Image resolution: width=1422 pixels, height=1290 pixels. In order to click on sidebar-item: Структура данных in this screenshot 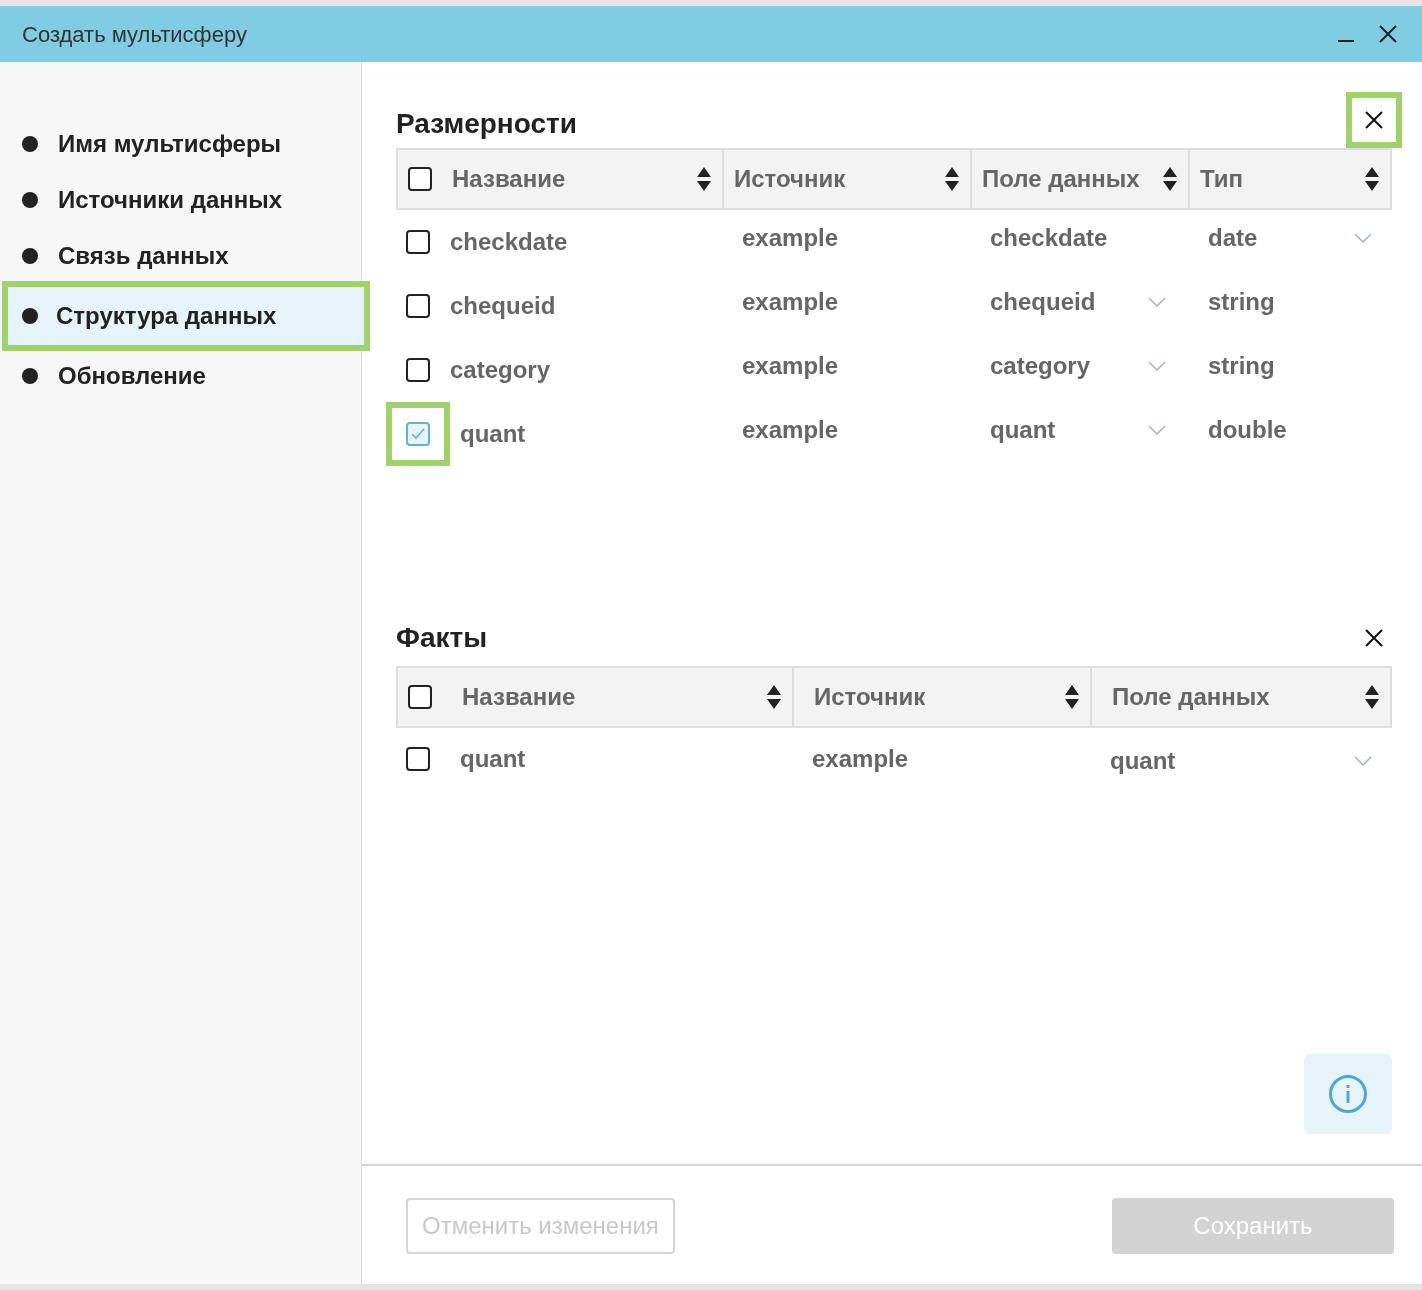, I will do `click(186, 316)`.